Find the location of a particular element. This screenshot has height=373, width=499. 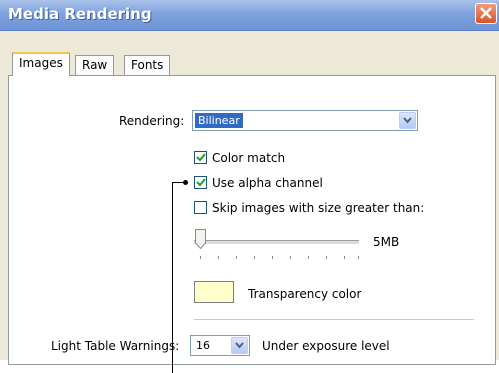

size-slider-thumb is located at coordinates (200, 239).